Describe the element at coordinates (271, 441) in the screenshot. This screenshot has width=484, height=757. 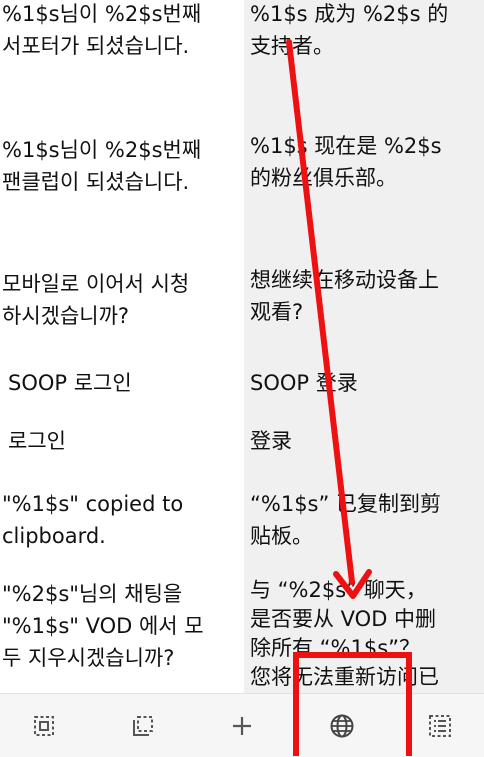
I see `chinese-text: 登录` at that location.